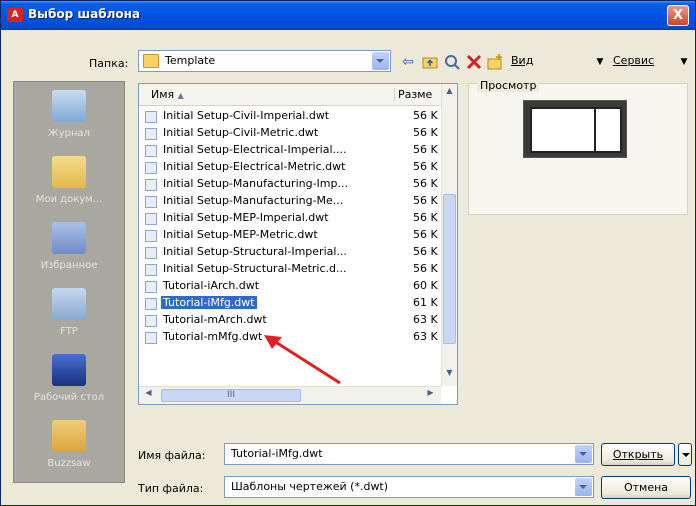 The width and height of the screenshot is (696, 506). What do you see at coordinates (474, 62) in the screenshot?
I see `delete-icon` at bounding box center [474, 62].